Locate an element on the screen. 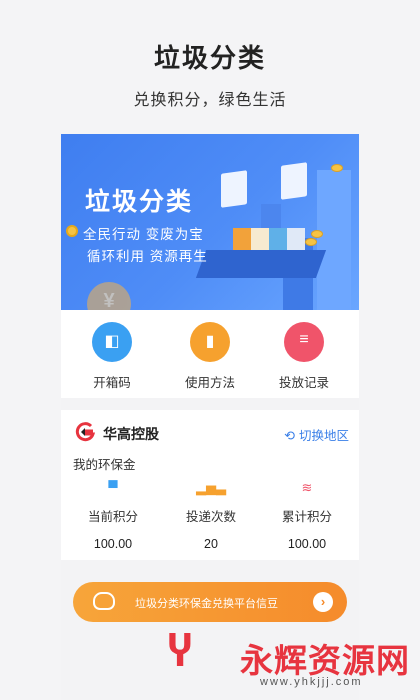 This screenshot has width=420, height=700. piggy-bank-icon is located at coordinates (104, 601).